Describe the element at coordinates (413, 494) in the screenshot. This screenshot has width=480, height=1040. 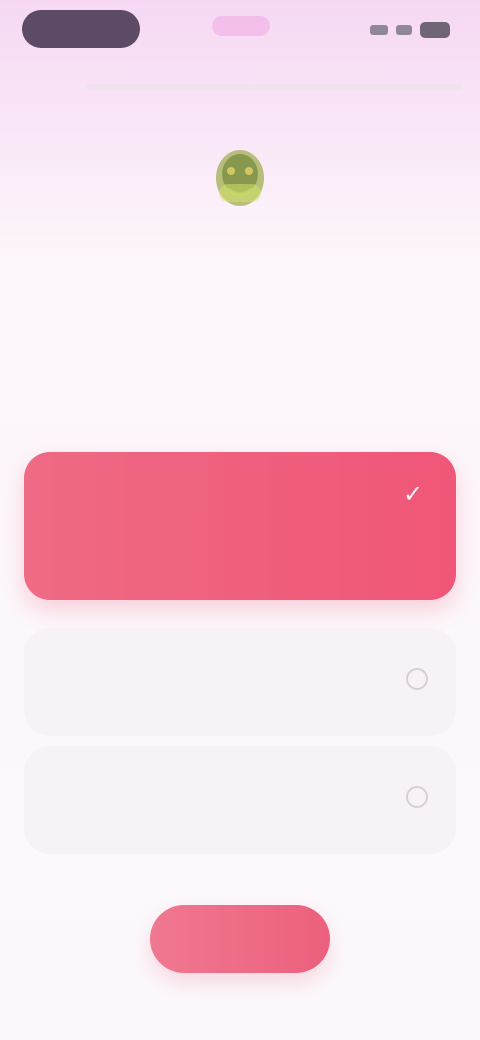
I see `check-icon: ✓` at that location.